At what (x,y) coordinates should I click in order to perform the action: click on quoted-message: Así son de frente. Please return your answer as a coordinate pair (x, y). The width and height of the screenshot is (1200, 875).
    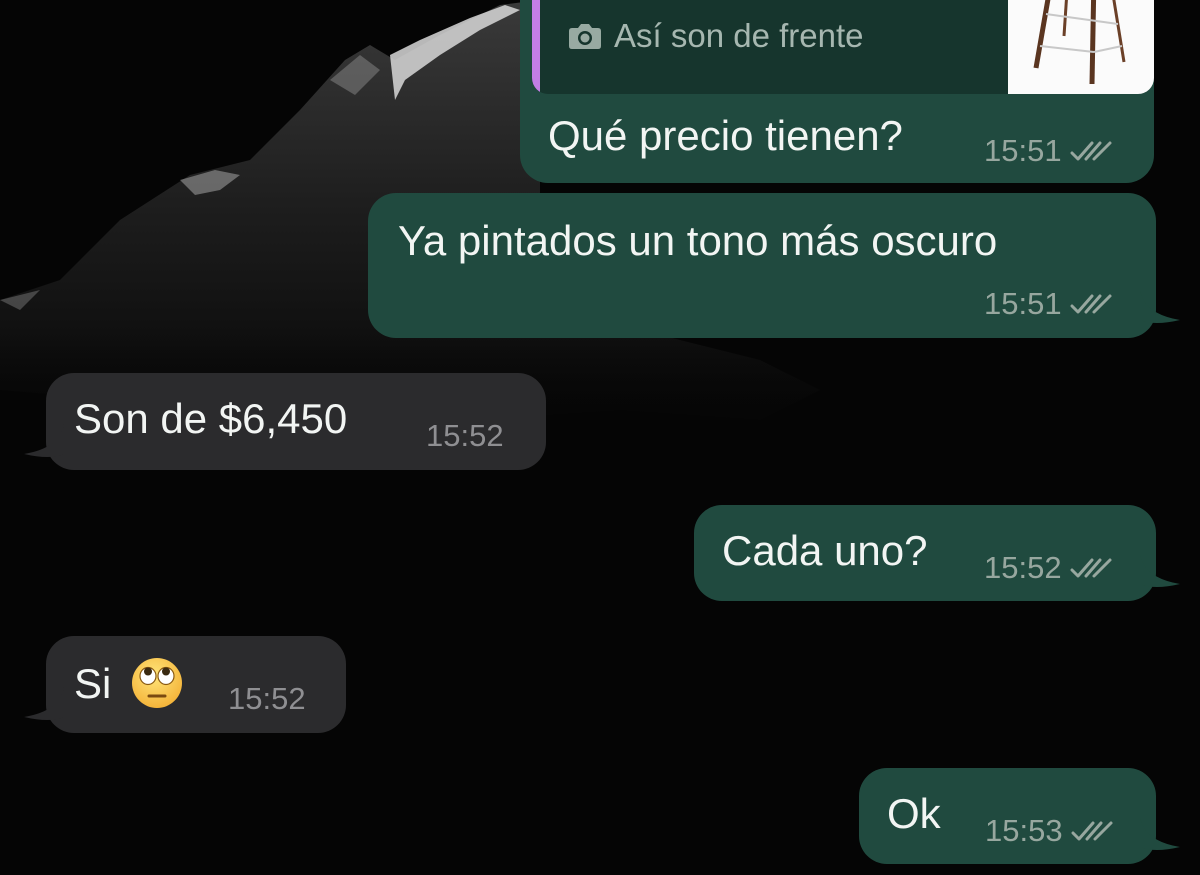
    Looking at the image, I should click on (843, 47).